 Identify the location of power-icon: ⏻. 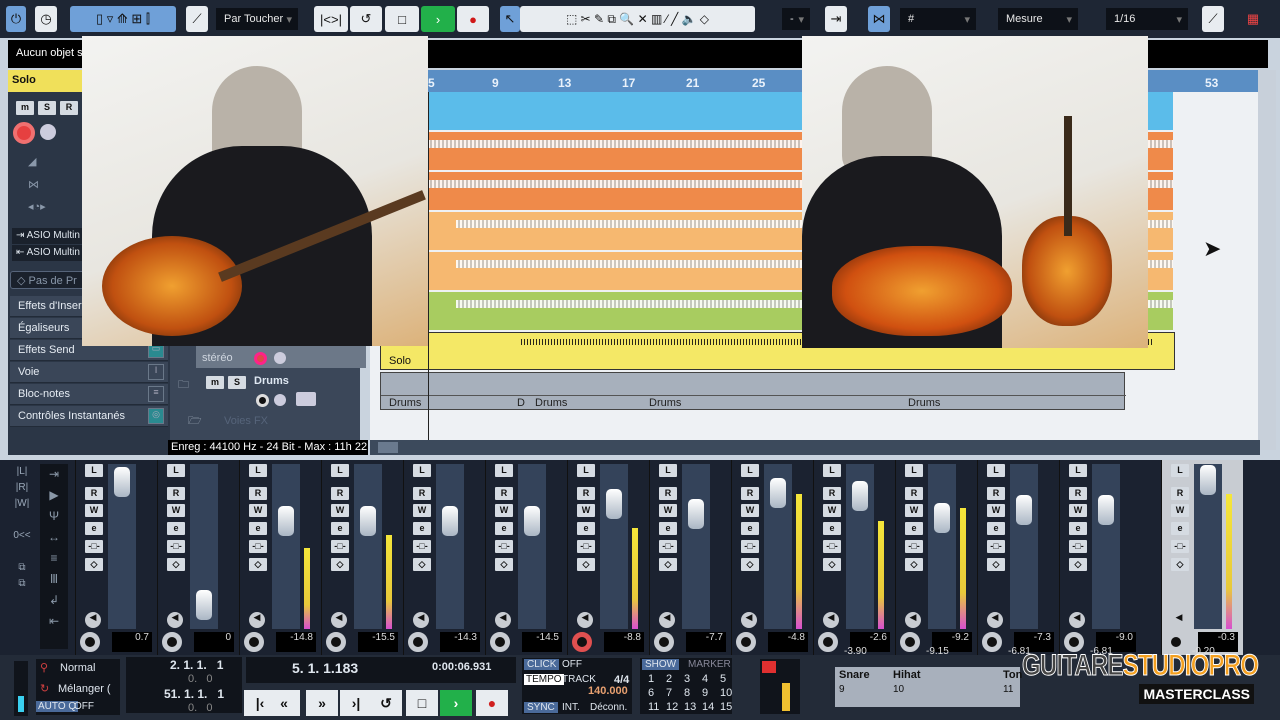
(16, 19).